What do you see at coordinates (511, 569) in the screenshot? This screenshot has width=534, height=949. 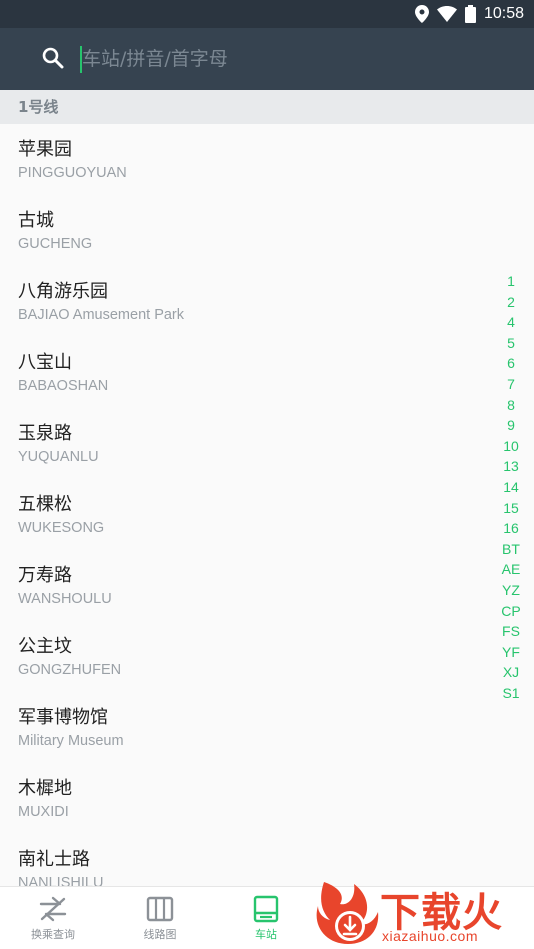 I see `line-index-item: AE` at bounding box center [511, 569].